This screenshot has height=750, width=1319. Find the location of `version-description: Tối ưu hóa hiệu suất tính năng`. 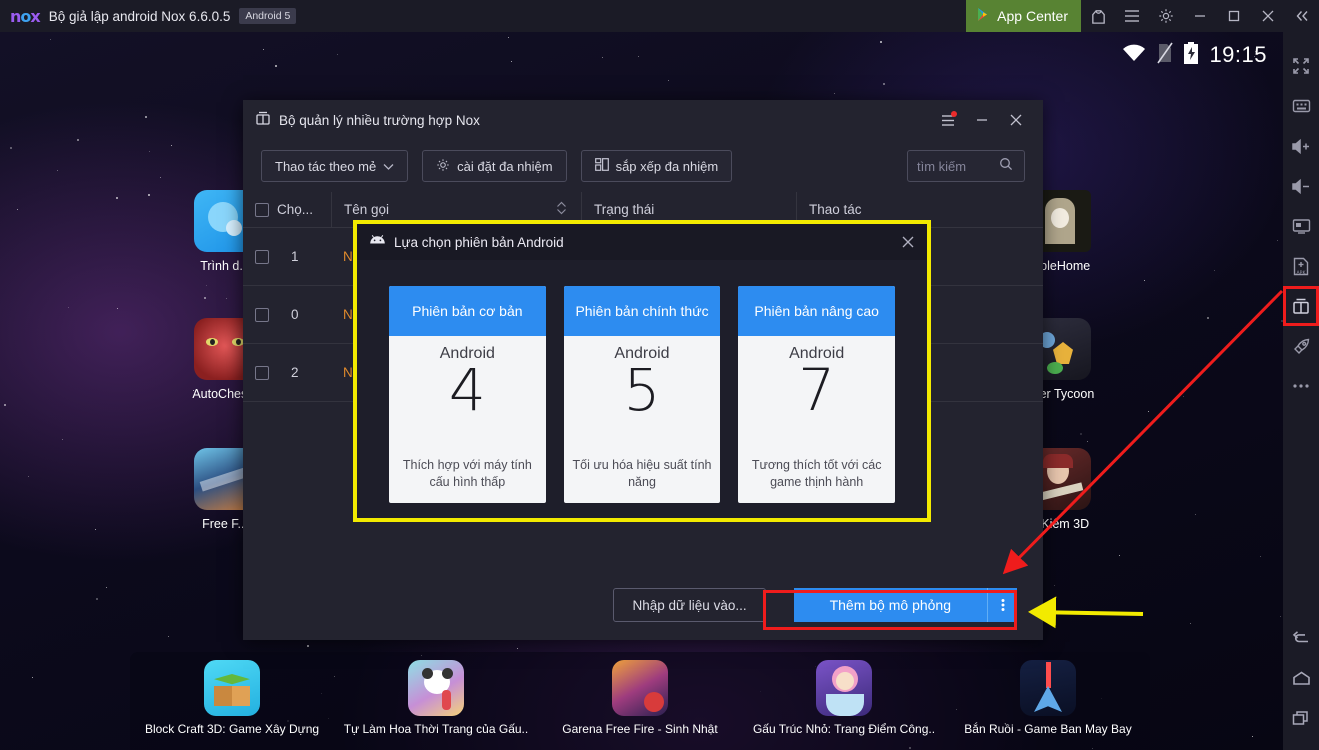

version-description: Tối ưu hóa hiệu suất tính năng is located at coordinates (642, 474).